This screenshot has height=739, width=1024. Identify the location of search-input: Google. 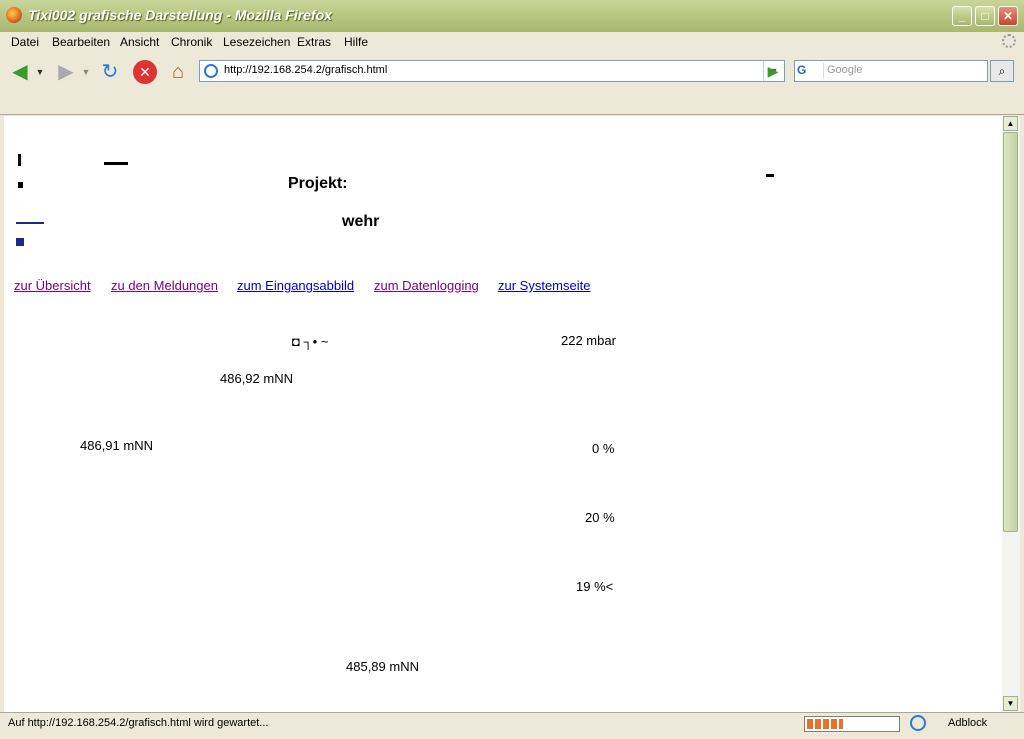
(844, 70).